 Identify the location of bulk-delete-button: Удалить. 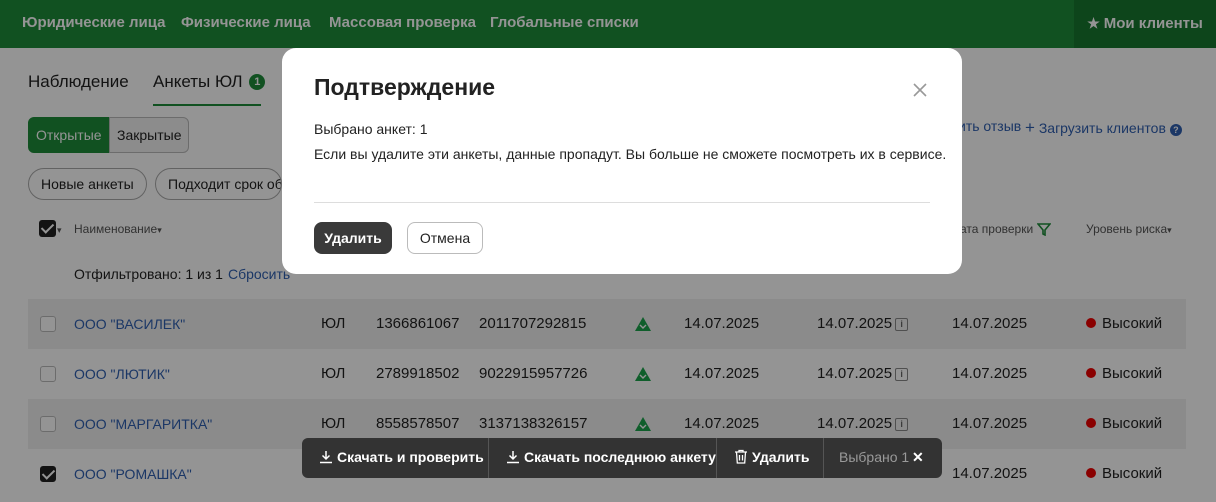
(771, 458).